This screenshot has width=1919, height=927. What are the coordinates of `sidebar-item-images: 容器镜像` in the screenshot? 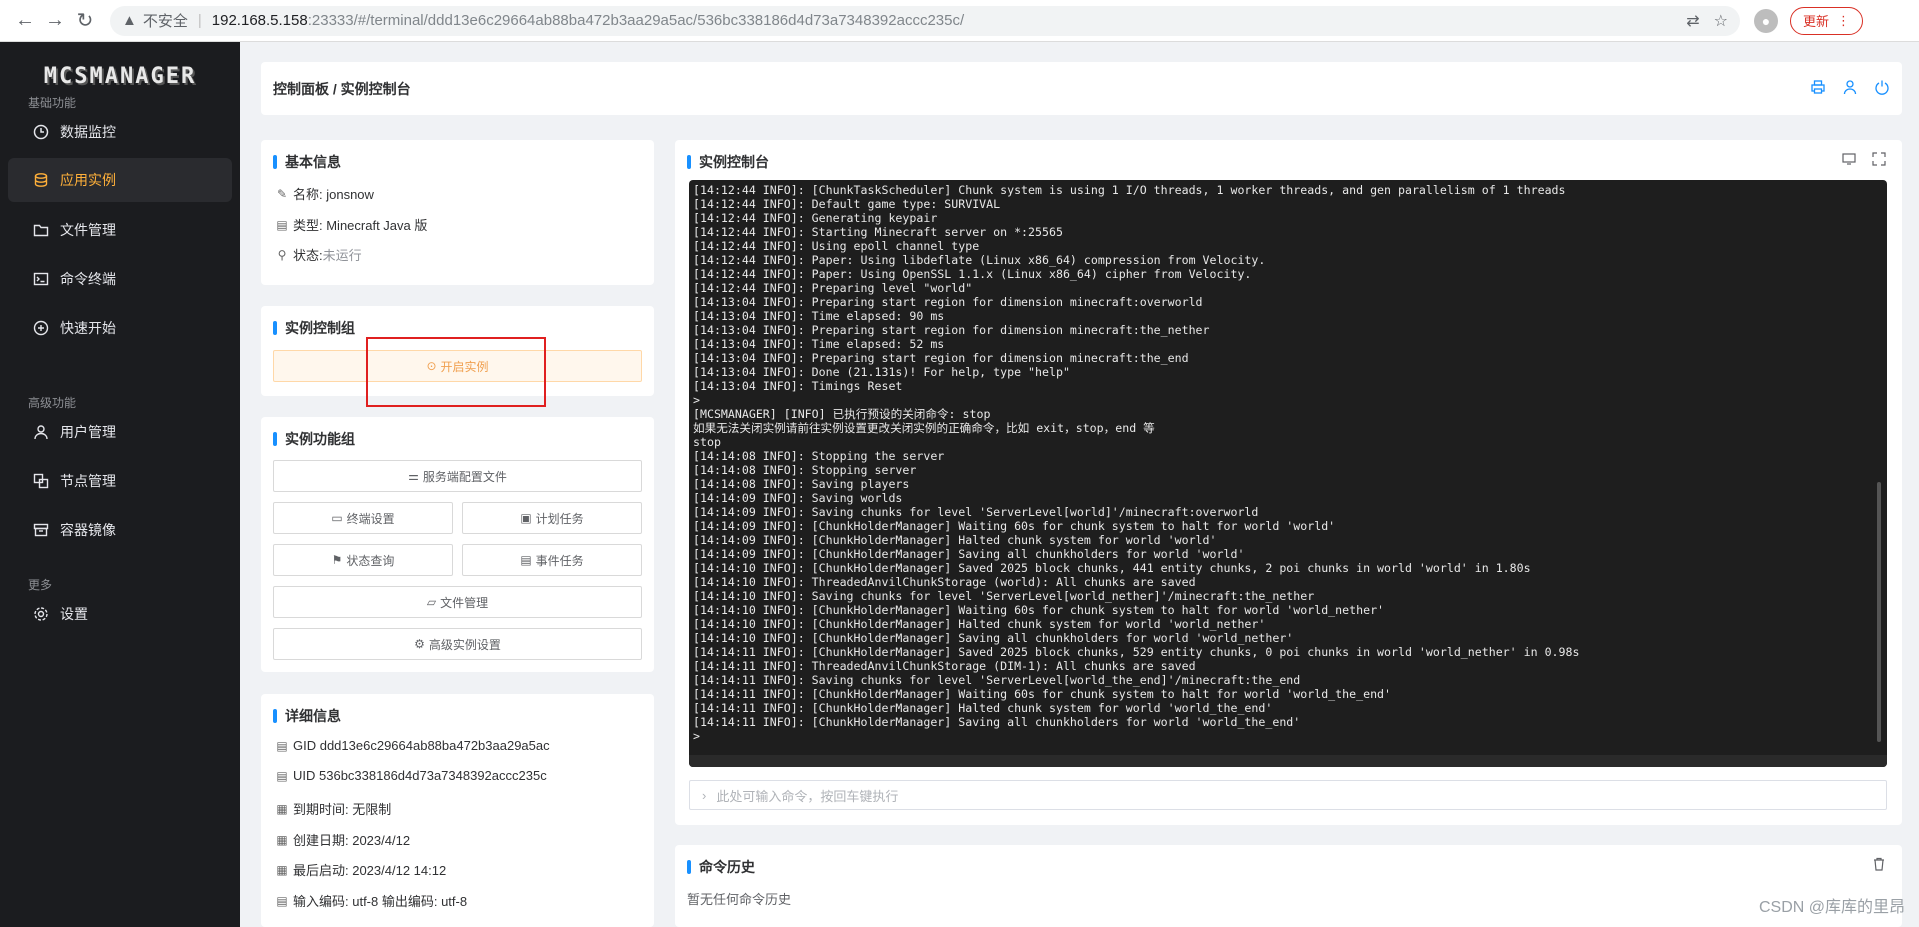 It's located at (120, 530).